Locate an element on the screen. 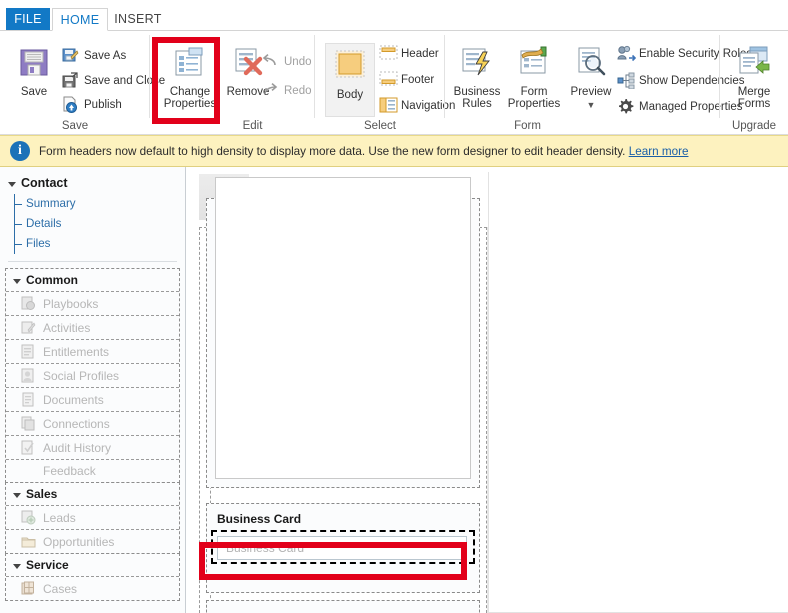 The height and width of the screenshot is (613, 788). tree-tick is located at coordinates (19, 224).